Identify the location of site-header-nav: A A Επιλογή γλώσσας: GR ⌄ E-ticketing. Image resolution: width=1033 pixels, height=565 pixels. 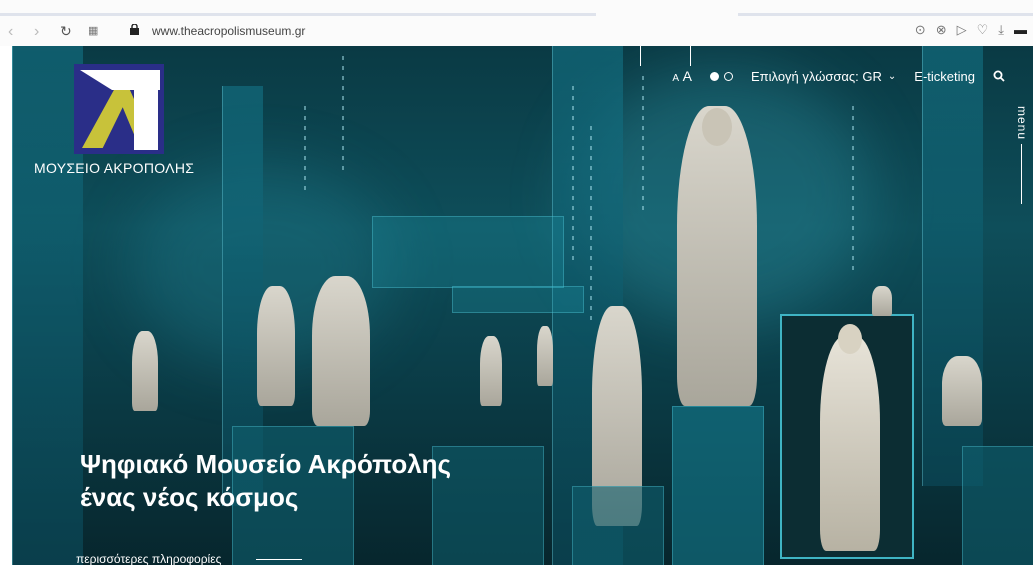
(838, 76).